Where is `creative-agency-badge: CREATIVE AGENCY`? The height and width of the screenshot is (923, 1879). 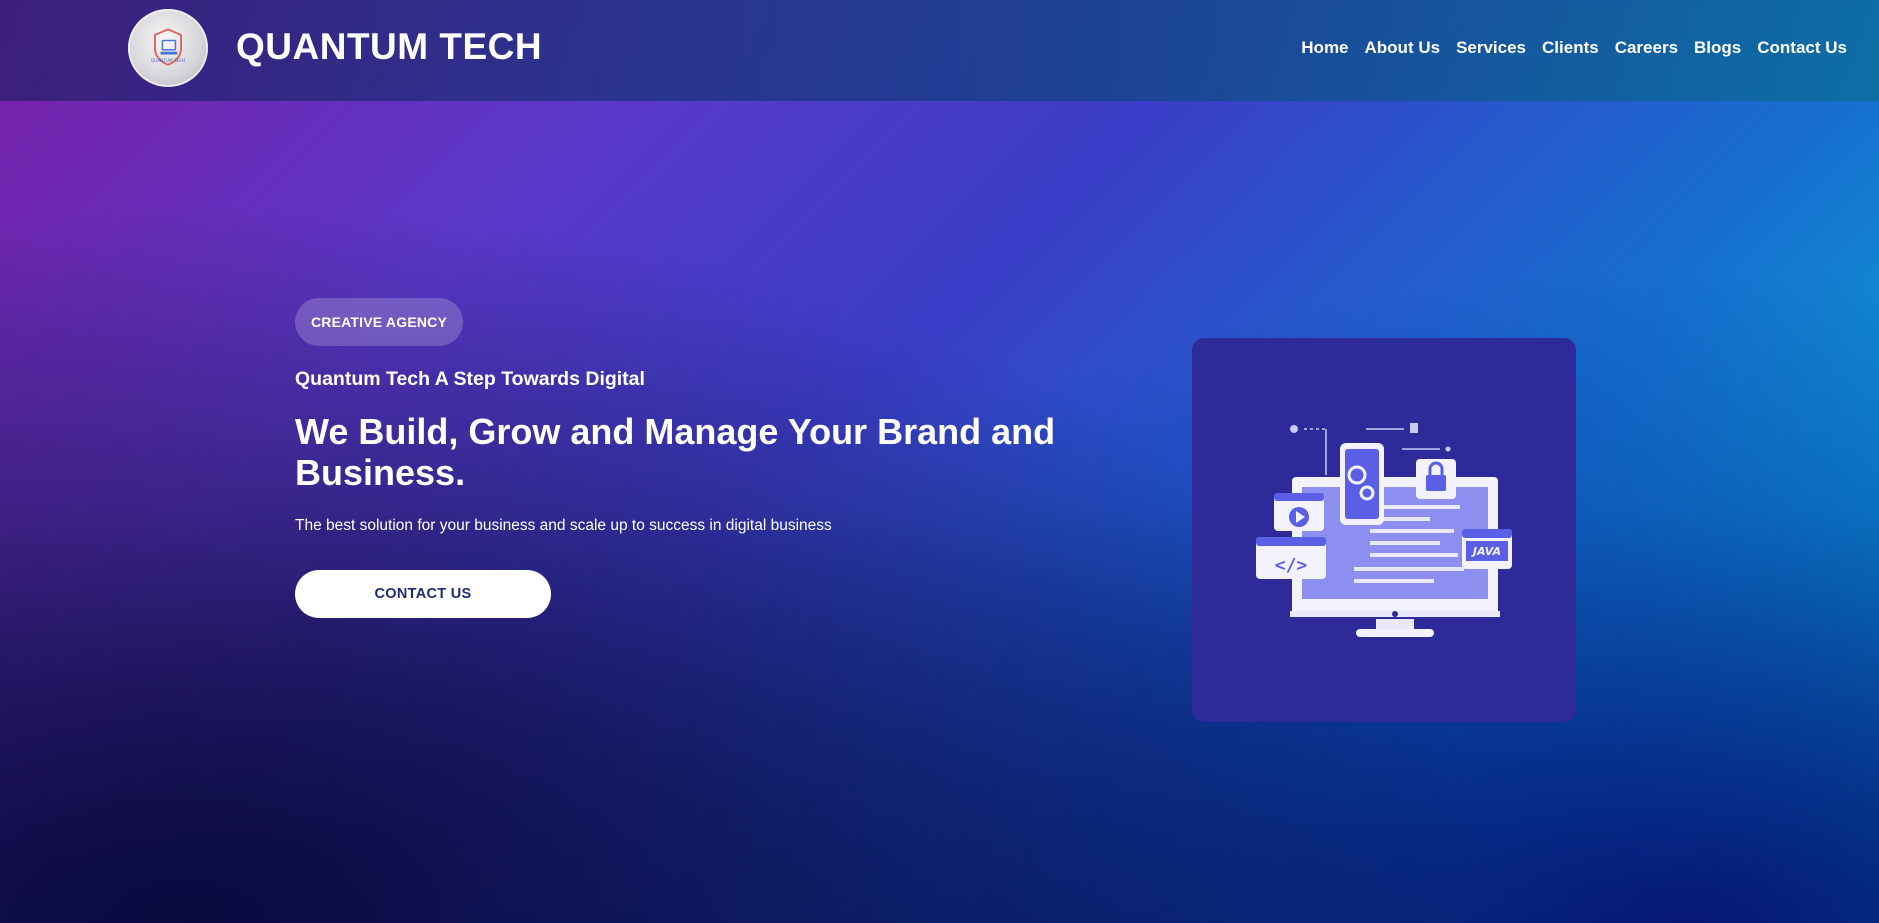 creative-agency-badge: CREATIVE AGENCY is located at coordinates (379, 322).